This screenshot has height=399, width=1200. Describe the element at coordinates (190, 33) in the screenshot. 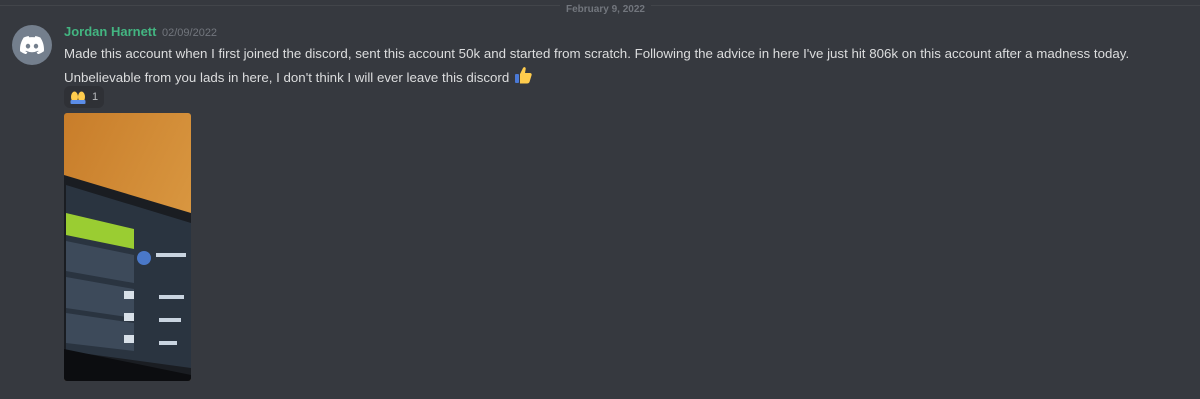

I see `message-timestamp: 02/09/2022` at that location.